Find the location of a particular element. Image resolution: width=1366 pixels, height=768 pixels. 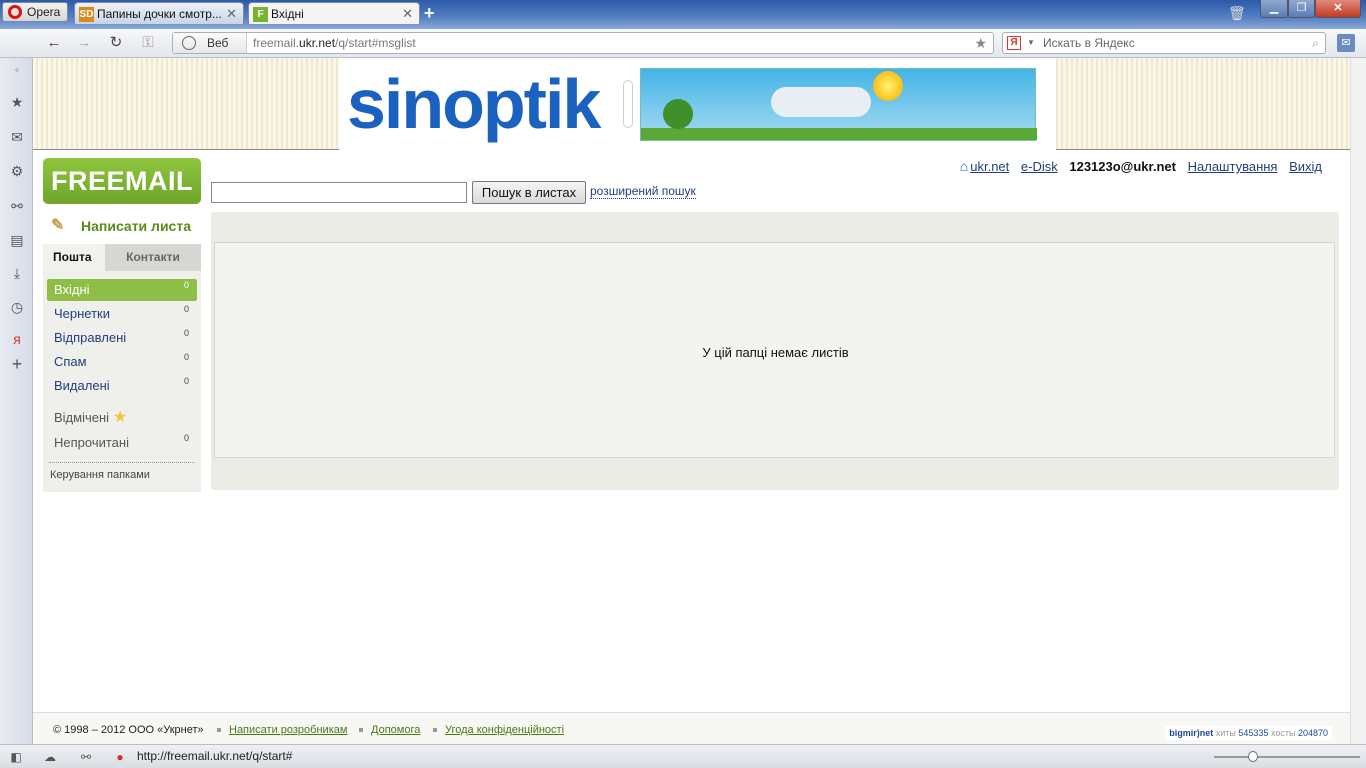

gear-icon: ⚙ is located at coordinates (17, 171).